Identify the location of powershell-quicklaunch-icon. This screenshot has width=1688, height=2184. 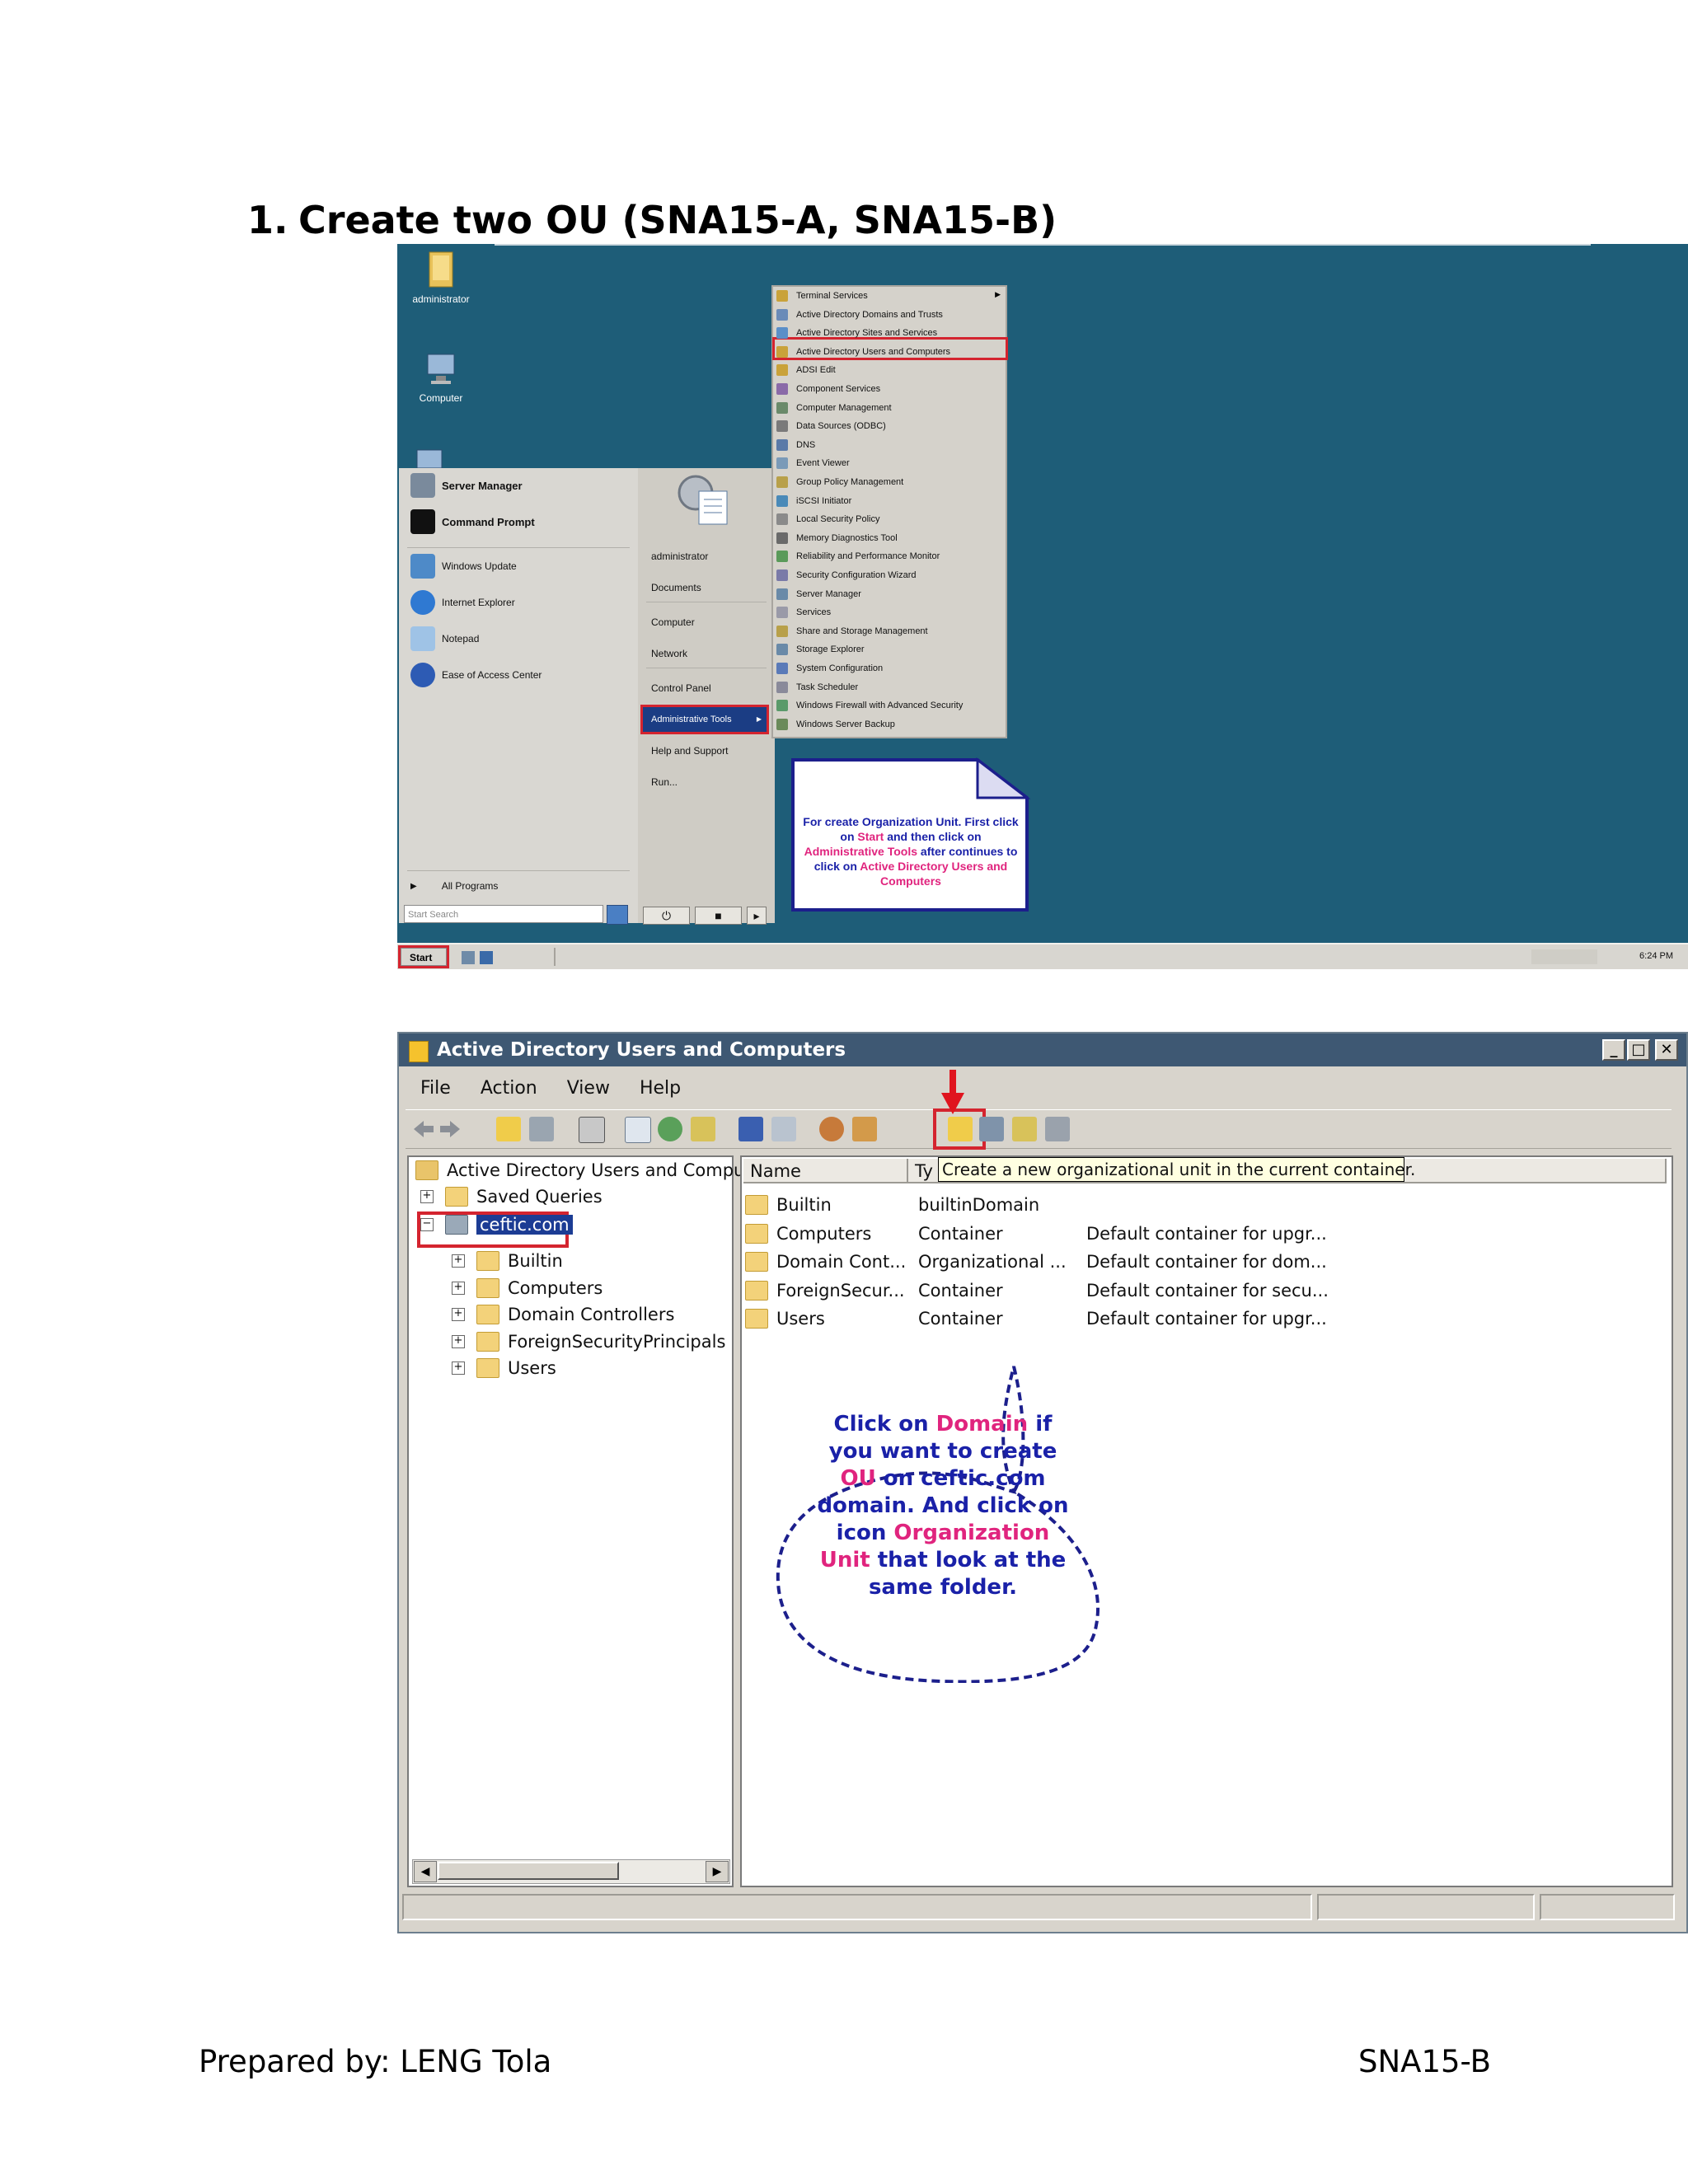
(486, 957).